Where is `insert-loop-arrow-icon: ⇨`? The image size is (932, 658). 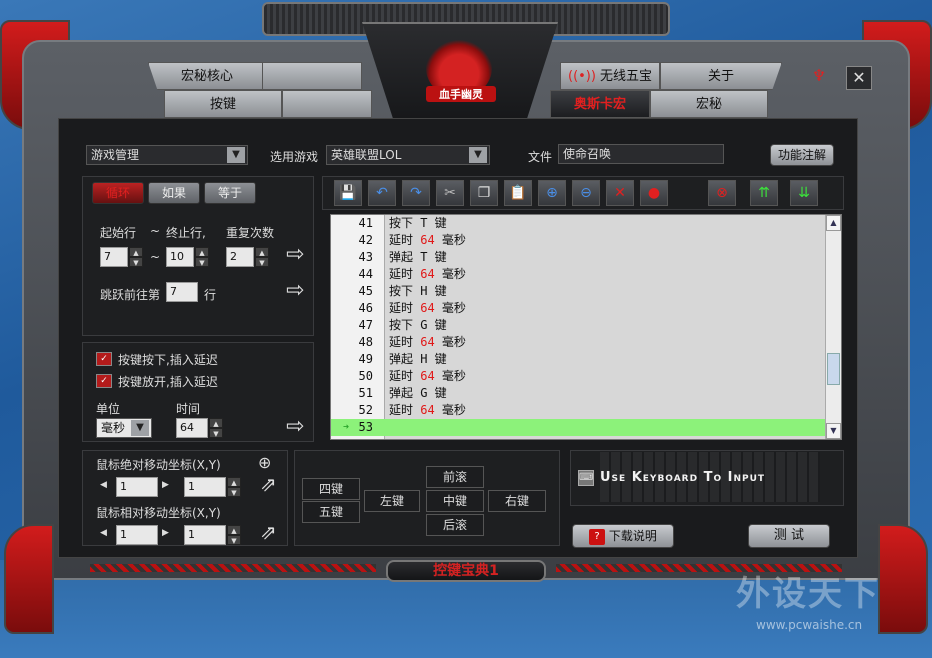 insert-loop-arrow-icon: ⇨ is located at coordinates (295, 254).